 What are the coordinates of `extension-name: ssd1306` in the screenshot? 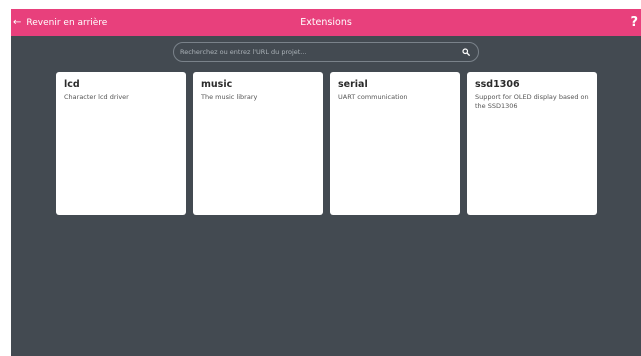 It's located at (497, 84).